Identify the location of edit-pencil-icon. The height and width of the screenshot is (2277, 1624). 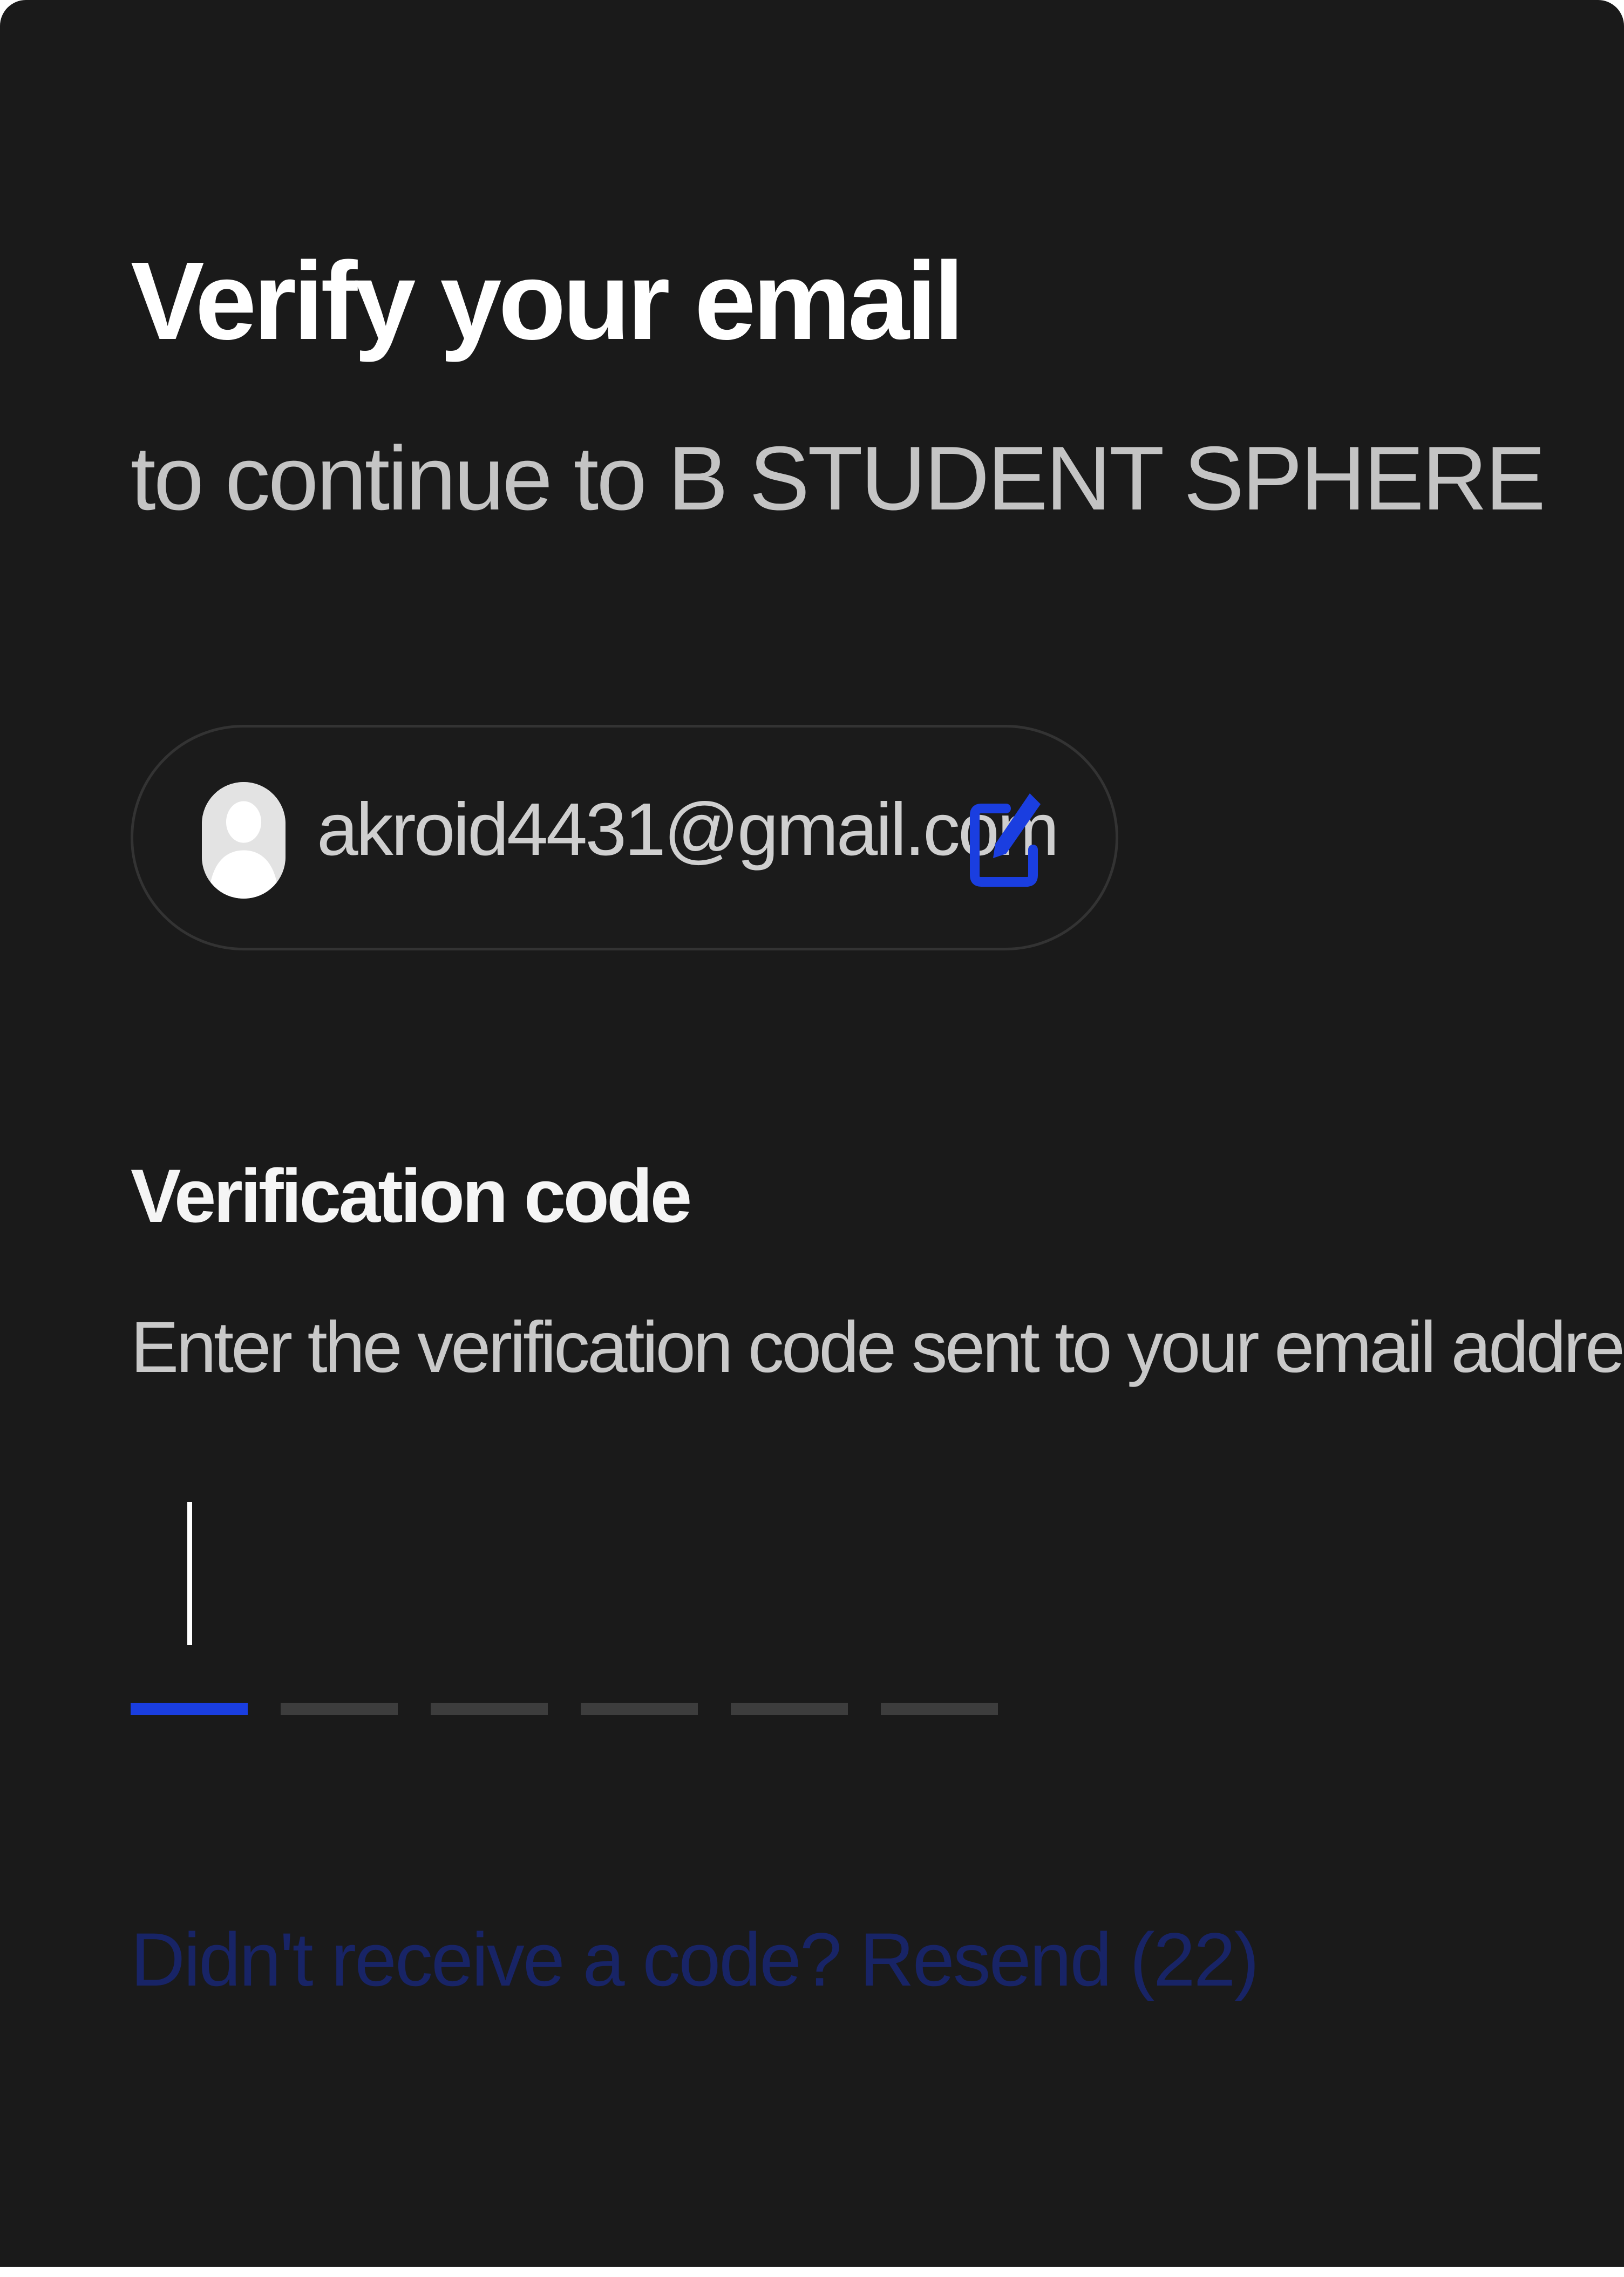
(1006, 840).